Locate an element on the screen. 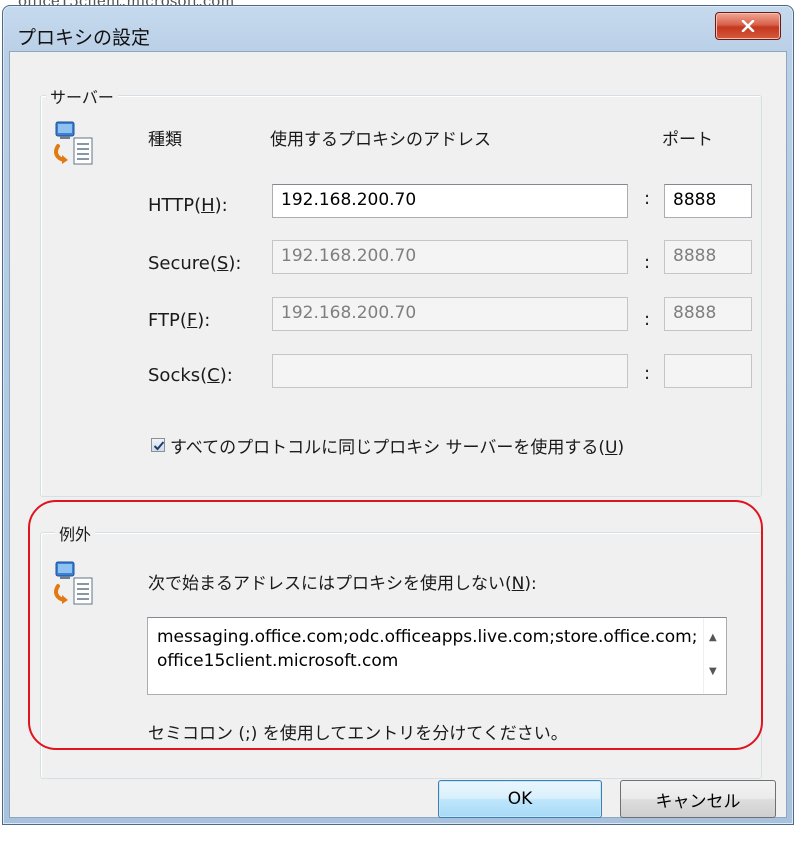  ftp-label: FTP(F): is located at coordinates (179, 320).